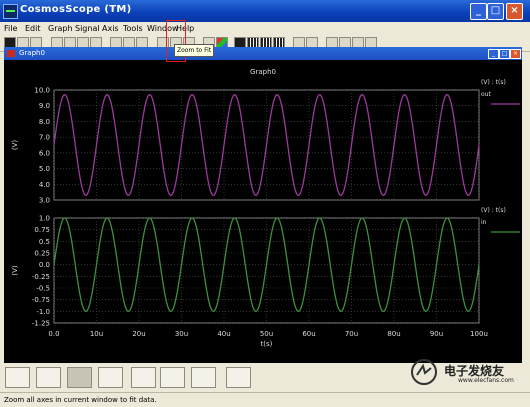  What do you see at coordinates (42, 254) in the screenshot?
I see `bottom-ytick-label: 0.25` at bounding box center [42, 254].